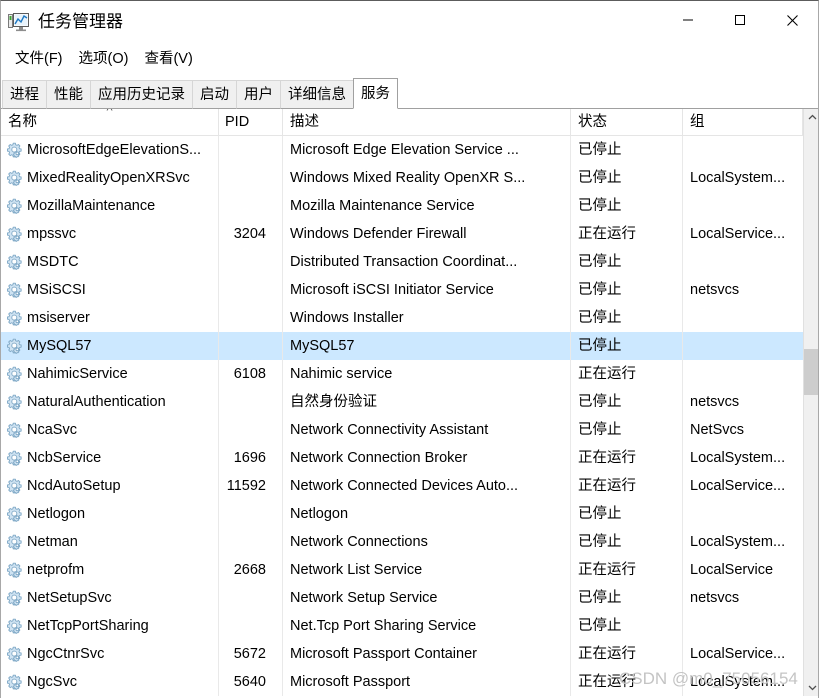  What do you see at coordinates (811, 687) in the screenshot?
I see `scroll-down-arrow-icon` at bounding box center [811, 687].